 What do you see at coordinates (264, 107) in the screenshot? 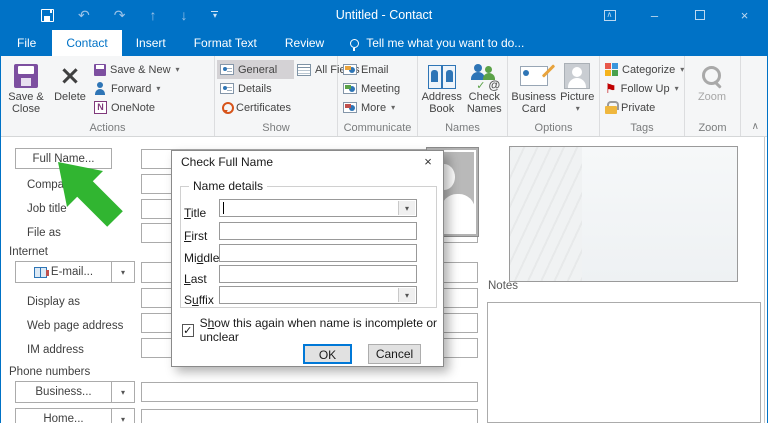
I see `certificates-label: Certificates` at bounding box center [264, 107].